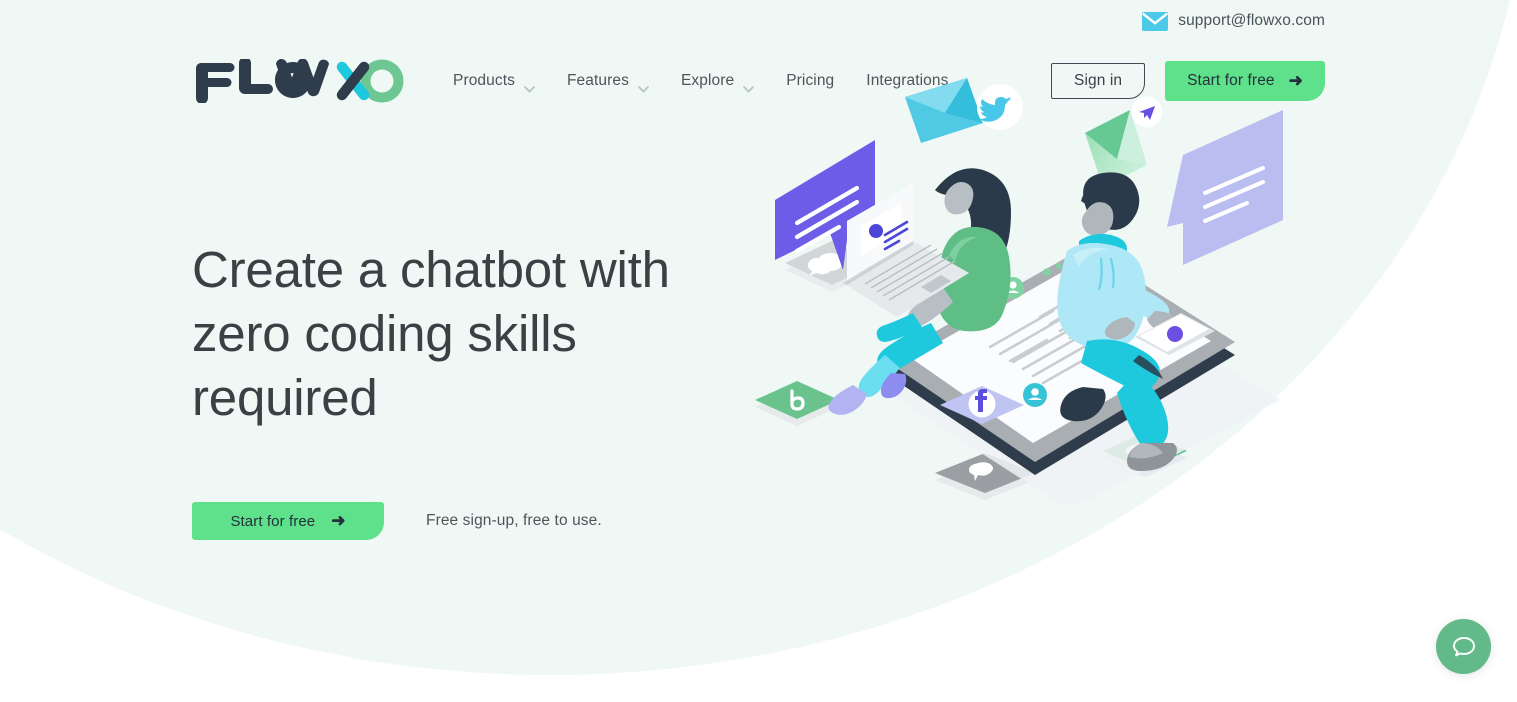  I want to click on tile-bitly-green, so click(797, 403).